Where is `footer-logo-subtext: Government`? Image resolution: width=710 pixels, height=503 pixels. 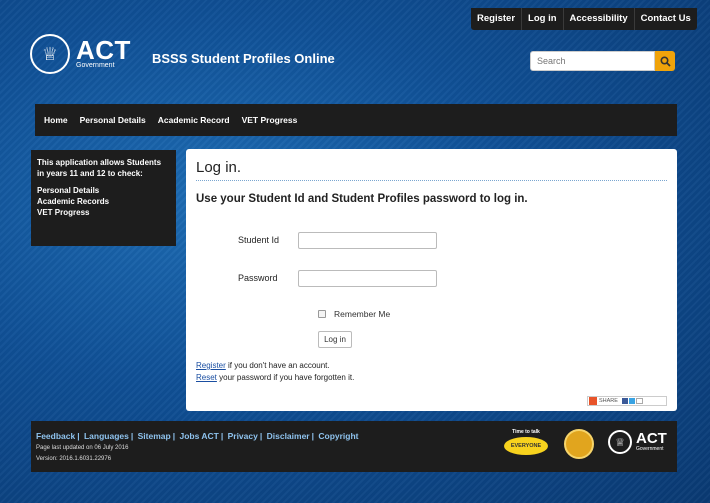 footer-logo-subtext: Government is located at coordinates (650, 449).